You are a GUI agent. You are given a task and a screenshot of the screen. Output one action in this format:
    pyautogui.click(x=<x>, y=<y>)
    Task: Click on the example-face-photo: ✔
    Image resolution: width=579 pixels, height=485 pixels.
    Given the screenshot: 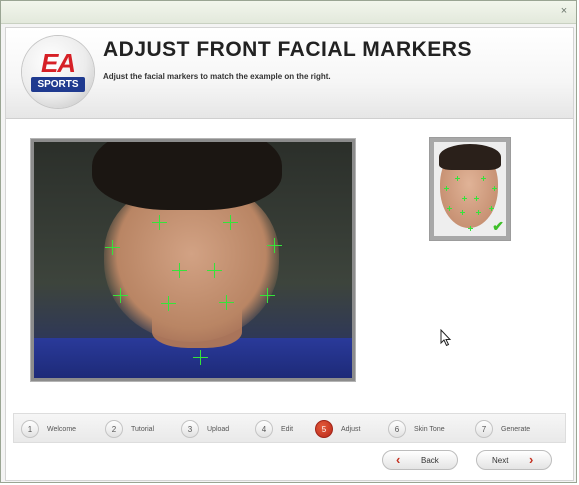 What is the action you would take?
    pyautogui.click(x=470, y=189)
    